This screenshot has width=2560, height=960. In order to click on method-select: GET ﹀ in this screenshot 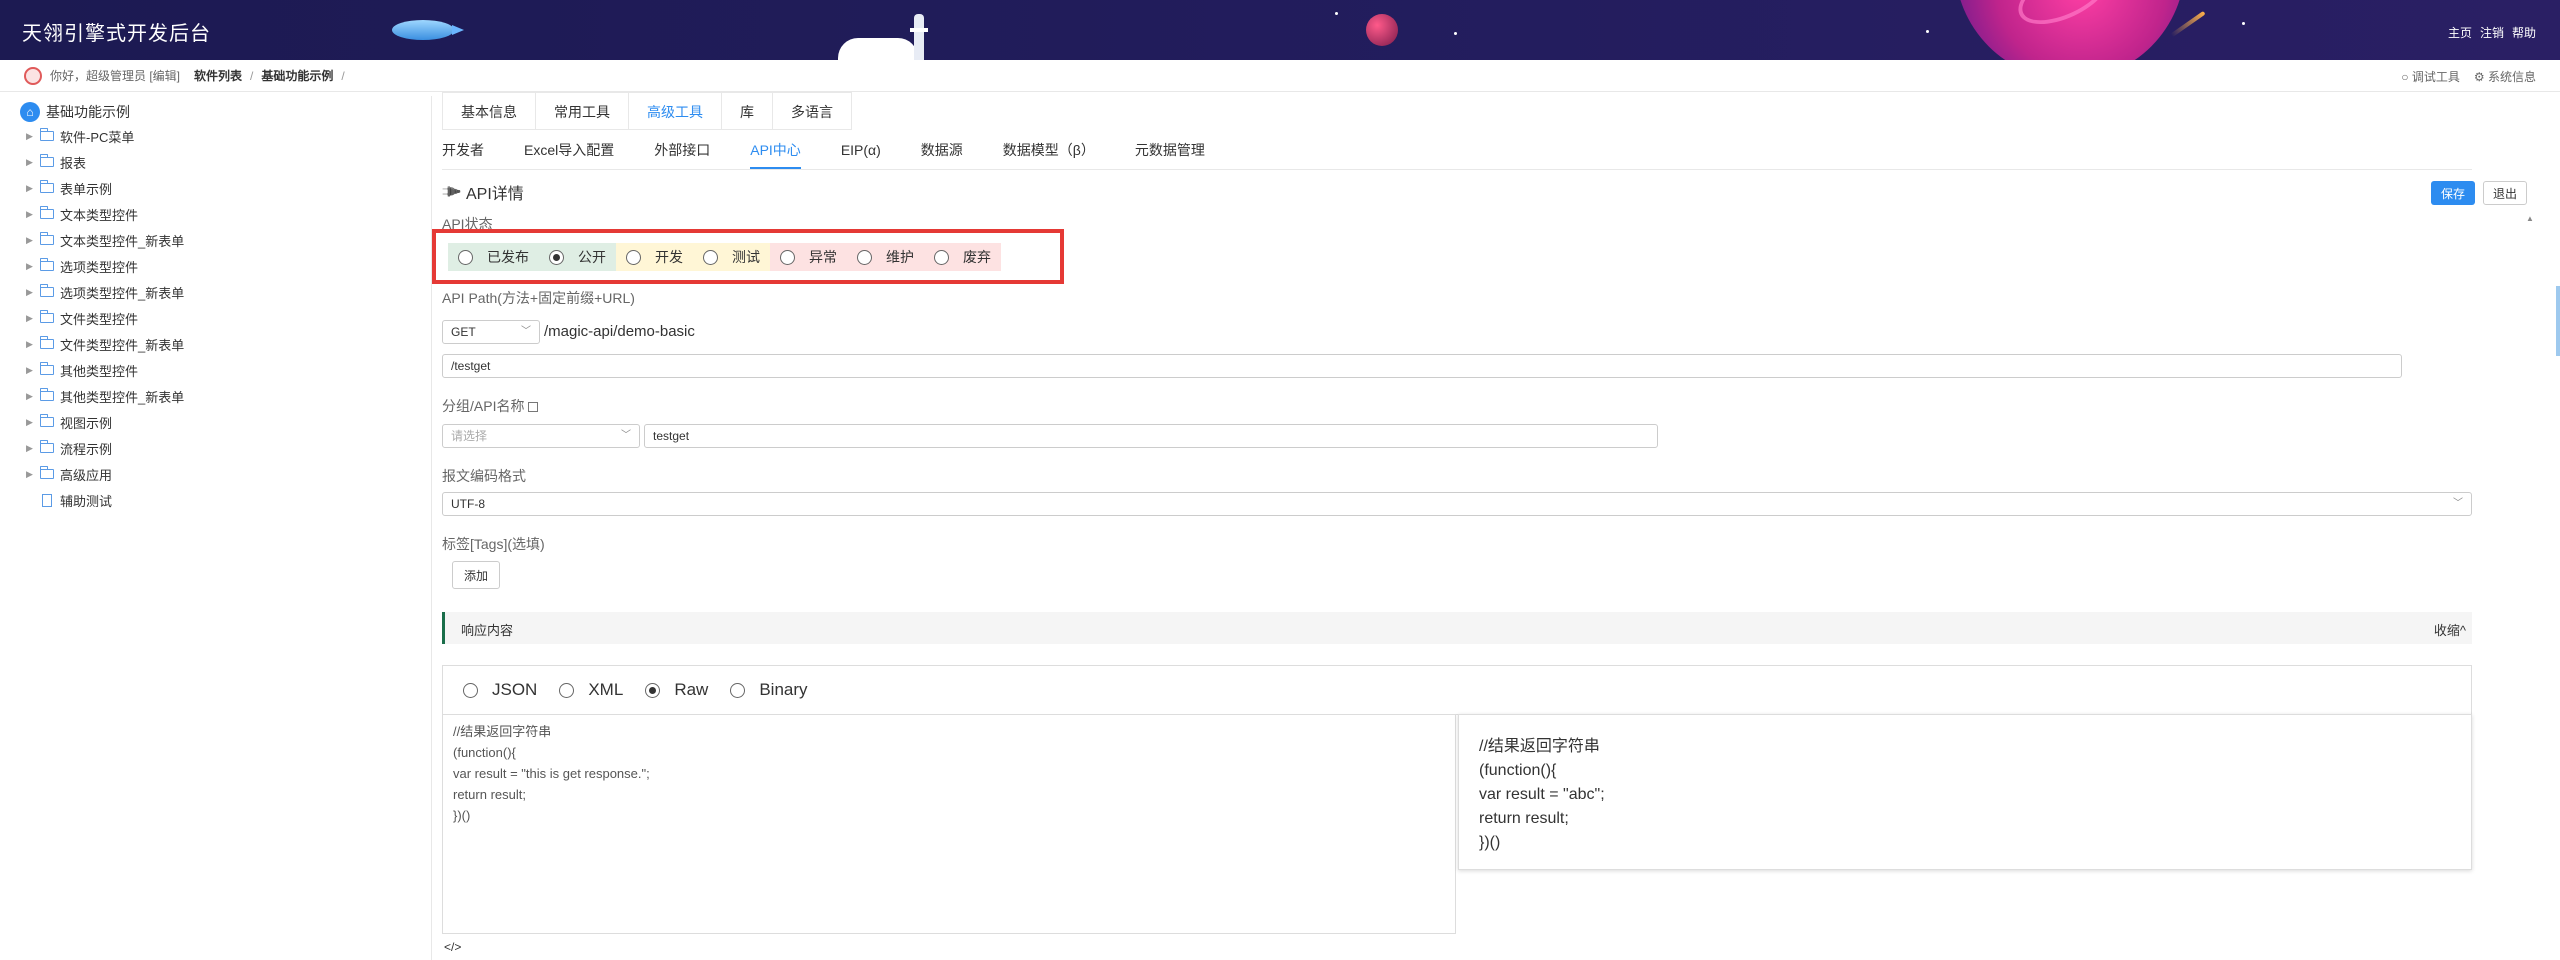, I will do `click(491, 332)`.